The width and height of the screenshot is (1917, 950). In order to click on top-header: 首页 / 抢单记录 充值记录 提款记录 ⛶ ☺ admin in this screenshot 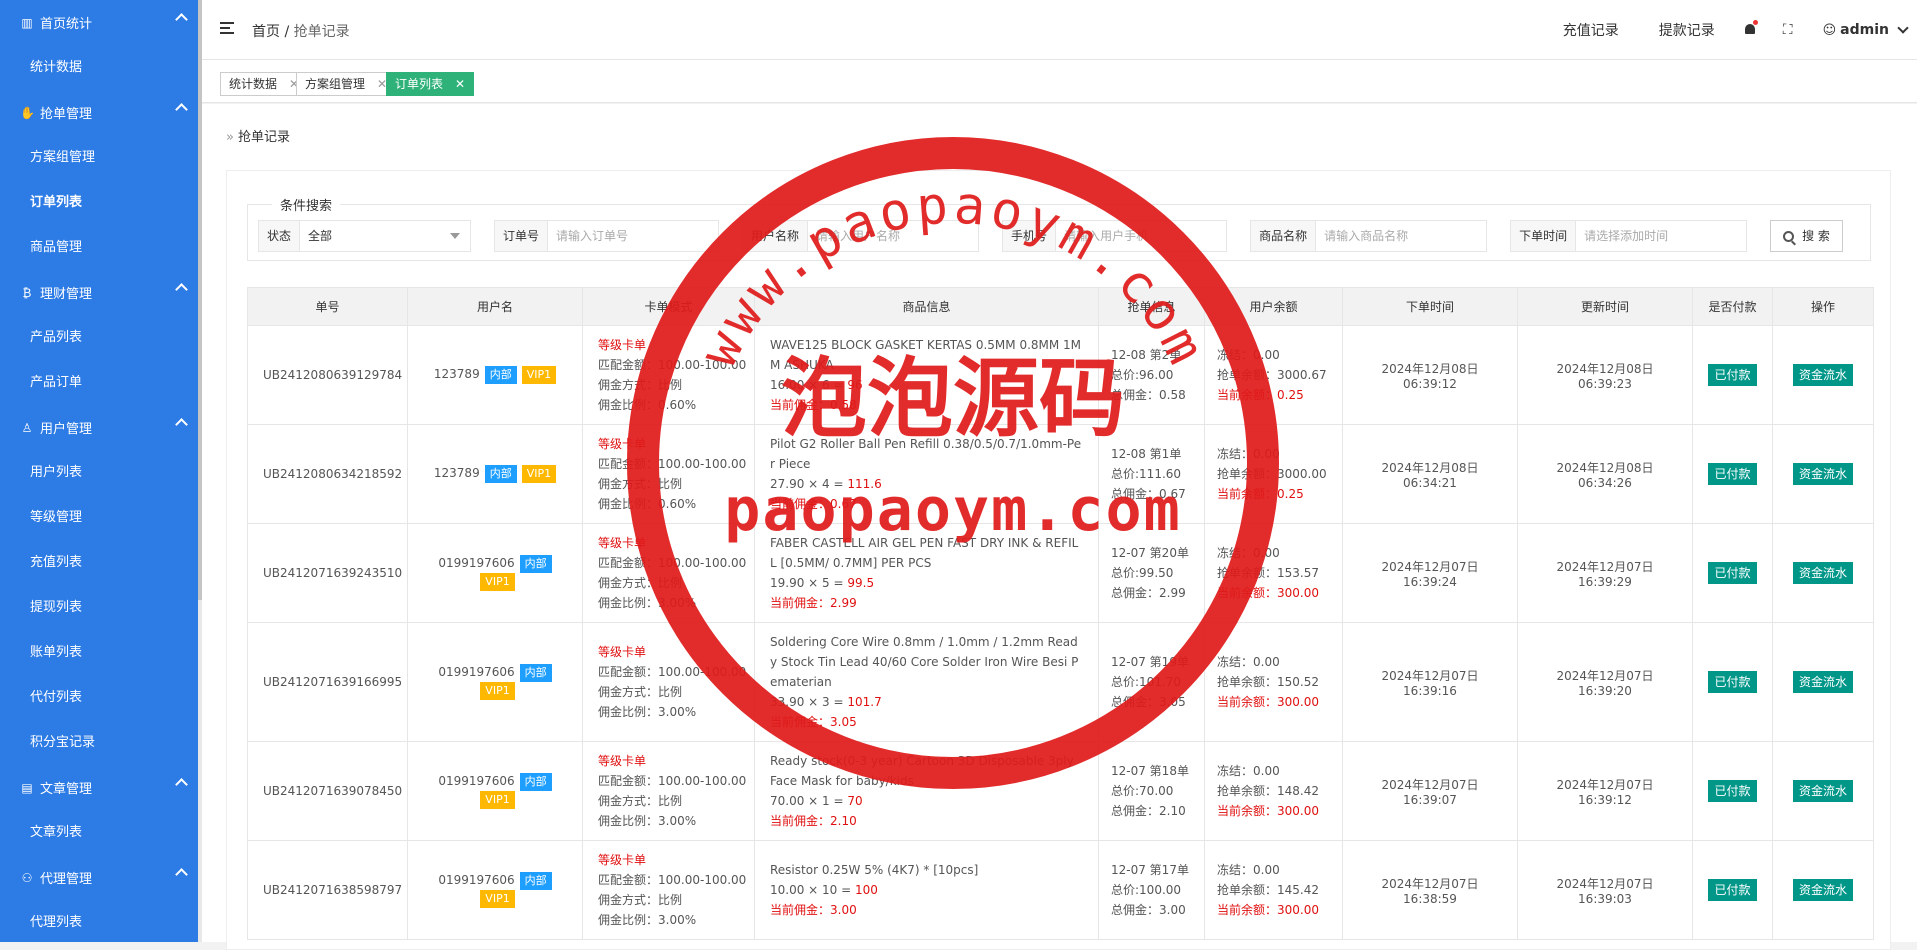, I will do `click(1059, 30)`.